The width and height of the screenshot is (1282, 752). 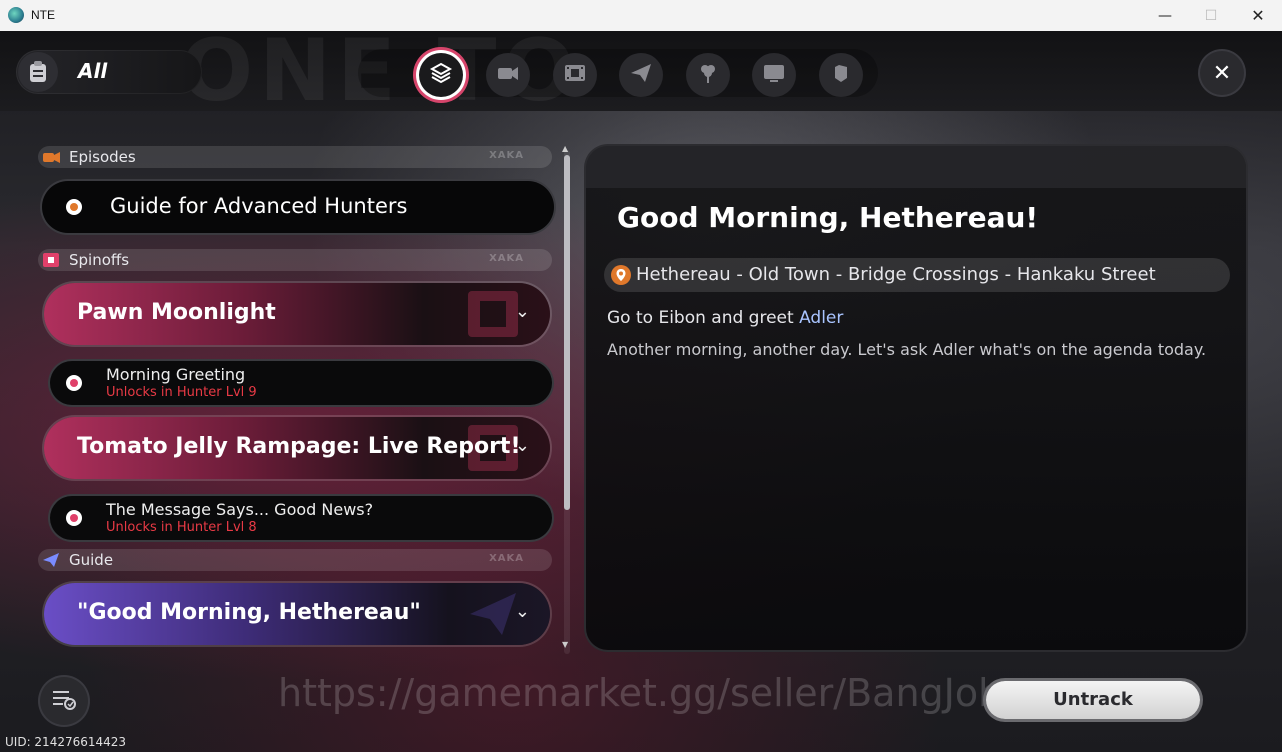 I want to click on layers-icon, so click(x=441, y=75).